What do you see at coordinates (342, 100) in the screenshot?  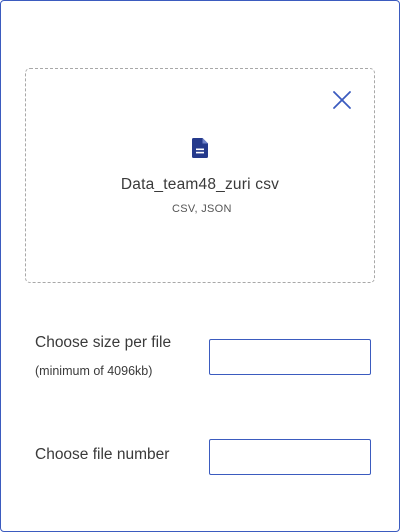 I see `close-icon` at bounding box center [342, 100].